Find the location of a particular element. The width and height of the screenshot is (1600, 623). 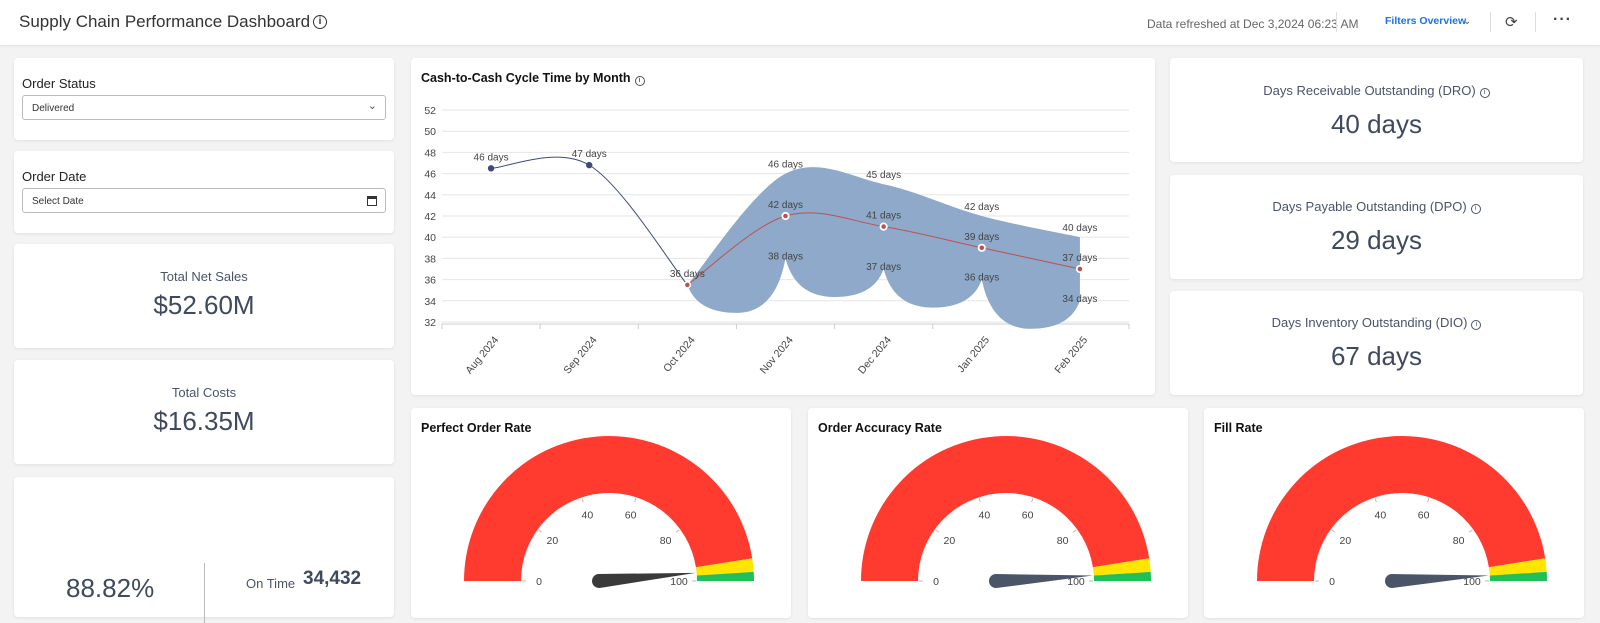

y-tick-label: 38 is located at coordinates (430, 259).